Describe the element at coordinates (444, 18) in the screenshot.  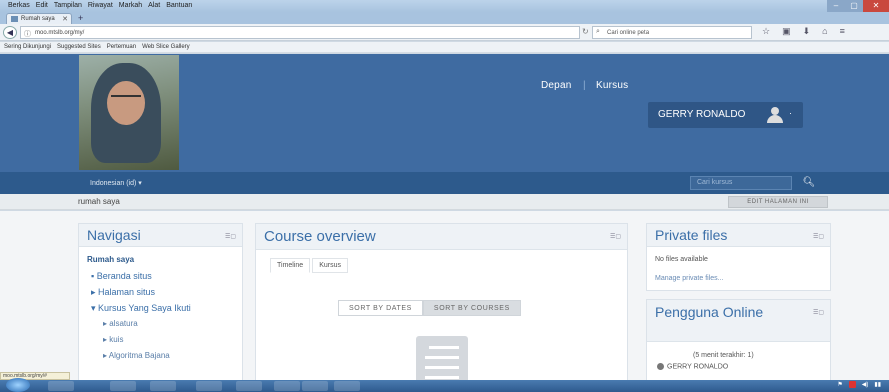
I see `tab-strip: Rumah saya ✕ +` at that location.